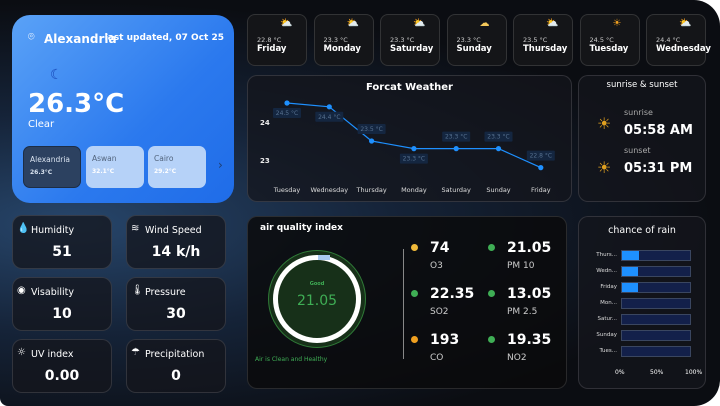  Describe the element at coordinates (21, 352) in the screenshot. I see `uv-icon: ☼` at that location.